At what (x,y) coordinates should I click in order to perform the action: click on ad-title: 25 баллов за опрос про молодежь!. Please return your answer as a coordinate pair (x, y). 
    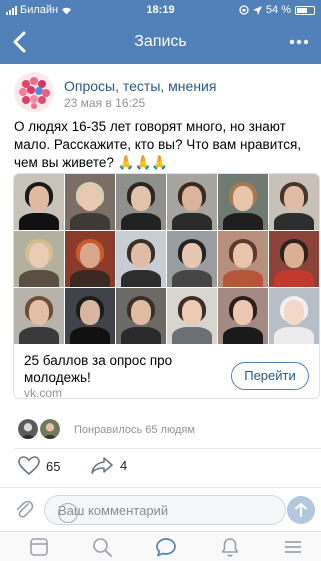
    Looking at the image, I should click on (98, 369).